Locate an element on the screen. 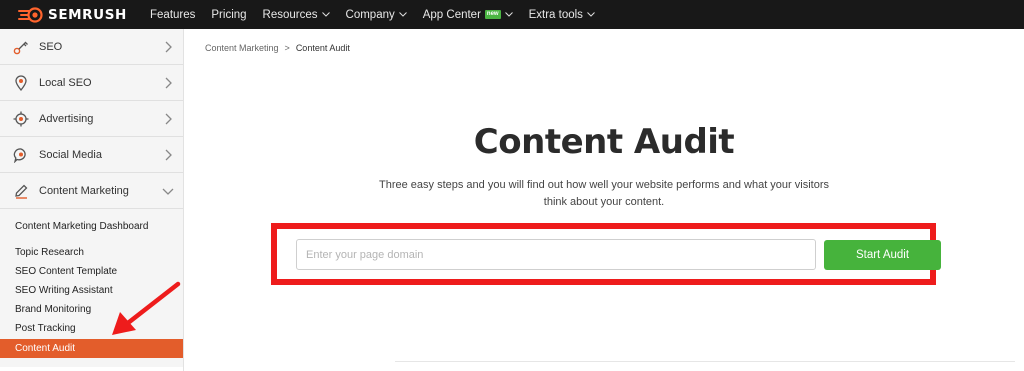 The width and height of the screenshot is (1024, 371). nav-features-label: Features is located at coordinates (173, 14).